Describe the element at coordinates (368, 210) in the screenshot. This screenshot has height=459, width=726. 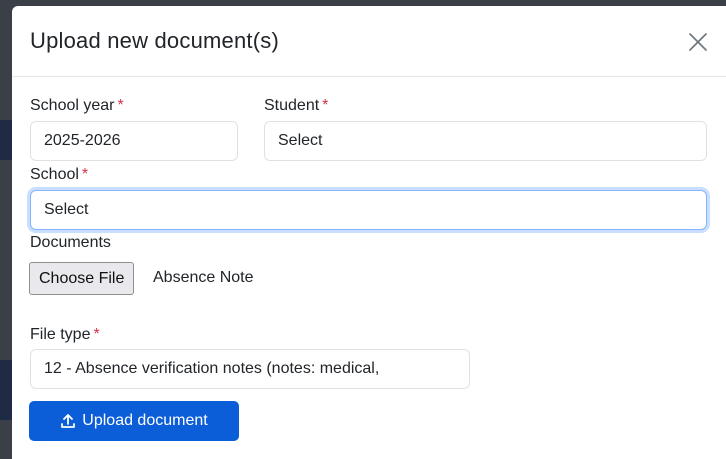
I see `school-select: Select` at that location.